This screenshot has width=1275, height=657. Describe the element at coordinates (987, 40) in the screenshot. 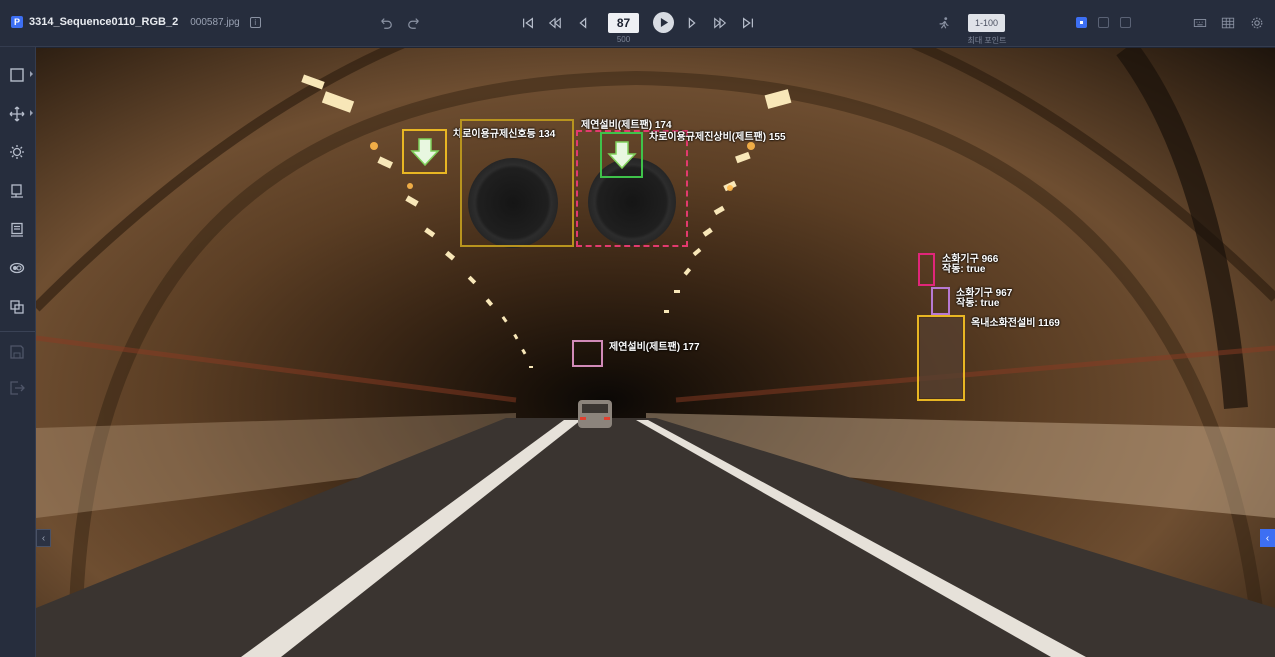

I see `points-label: 최대 포인트` at that location.